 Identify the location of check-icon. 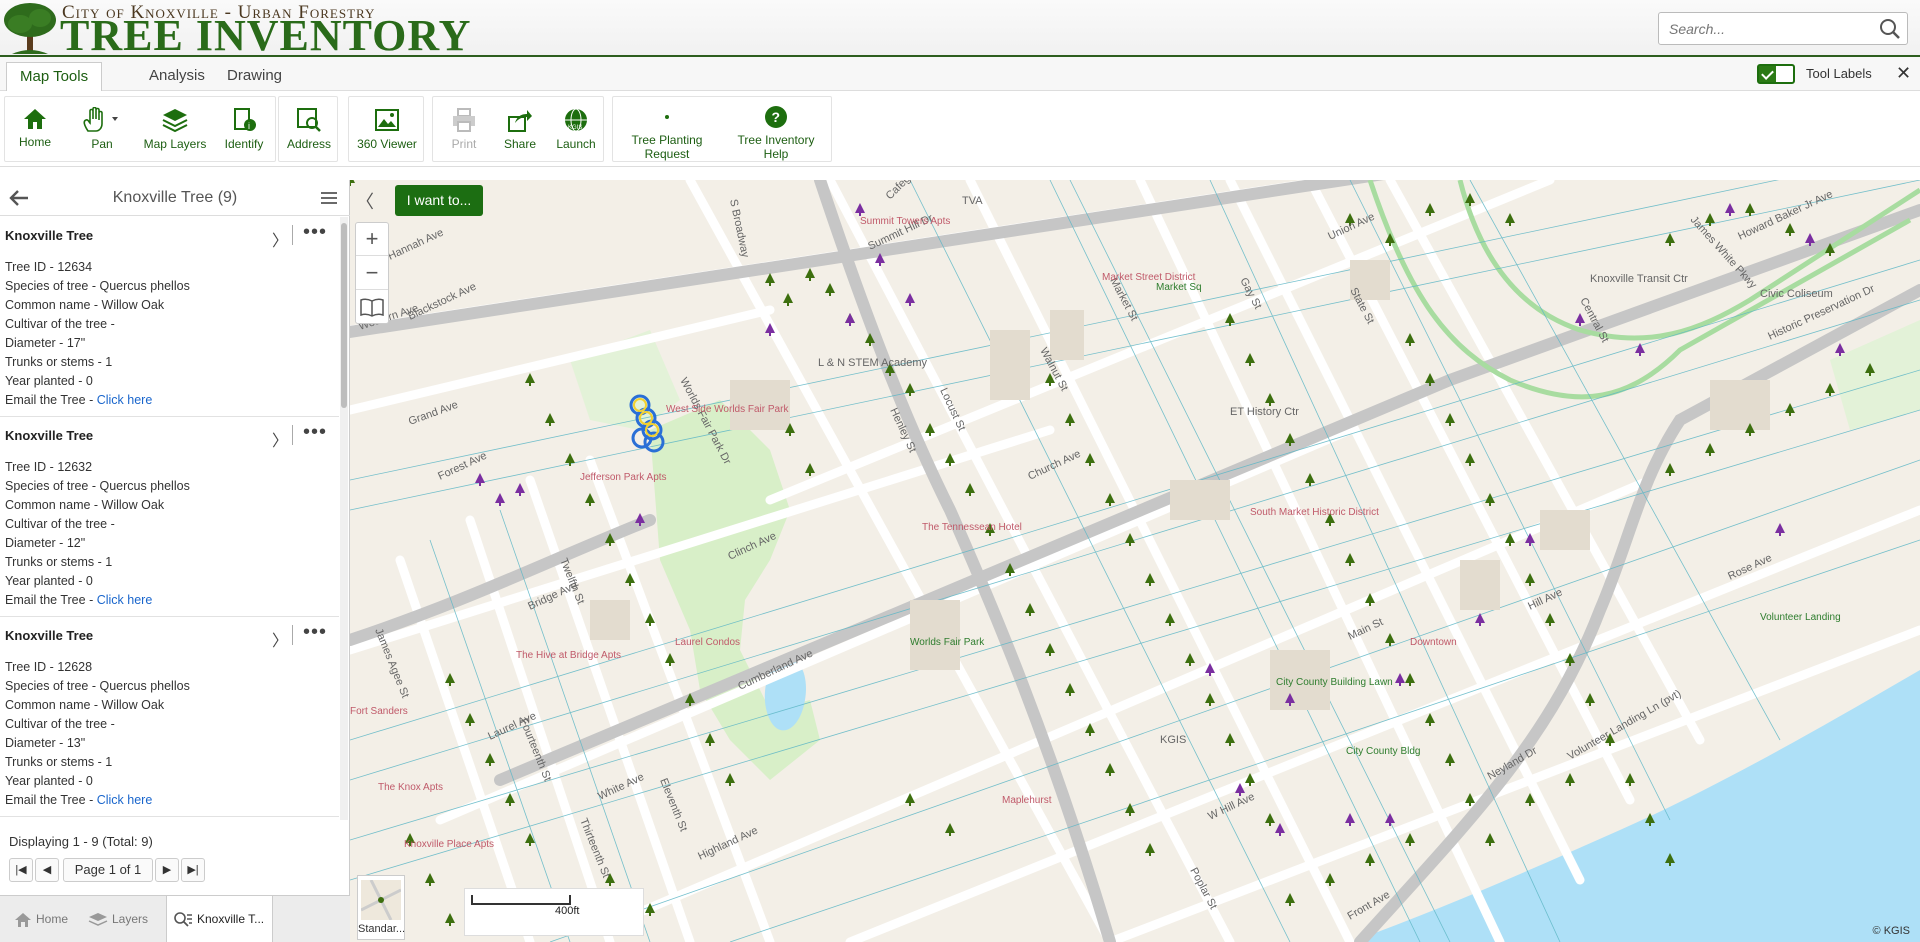
(1767, 74).